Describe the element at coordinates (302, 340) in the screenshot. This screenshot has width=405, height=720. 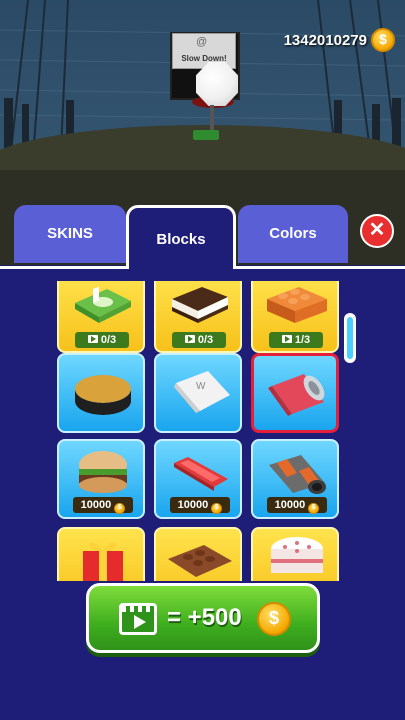
I see `progress-label: 1/3` at that location.